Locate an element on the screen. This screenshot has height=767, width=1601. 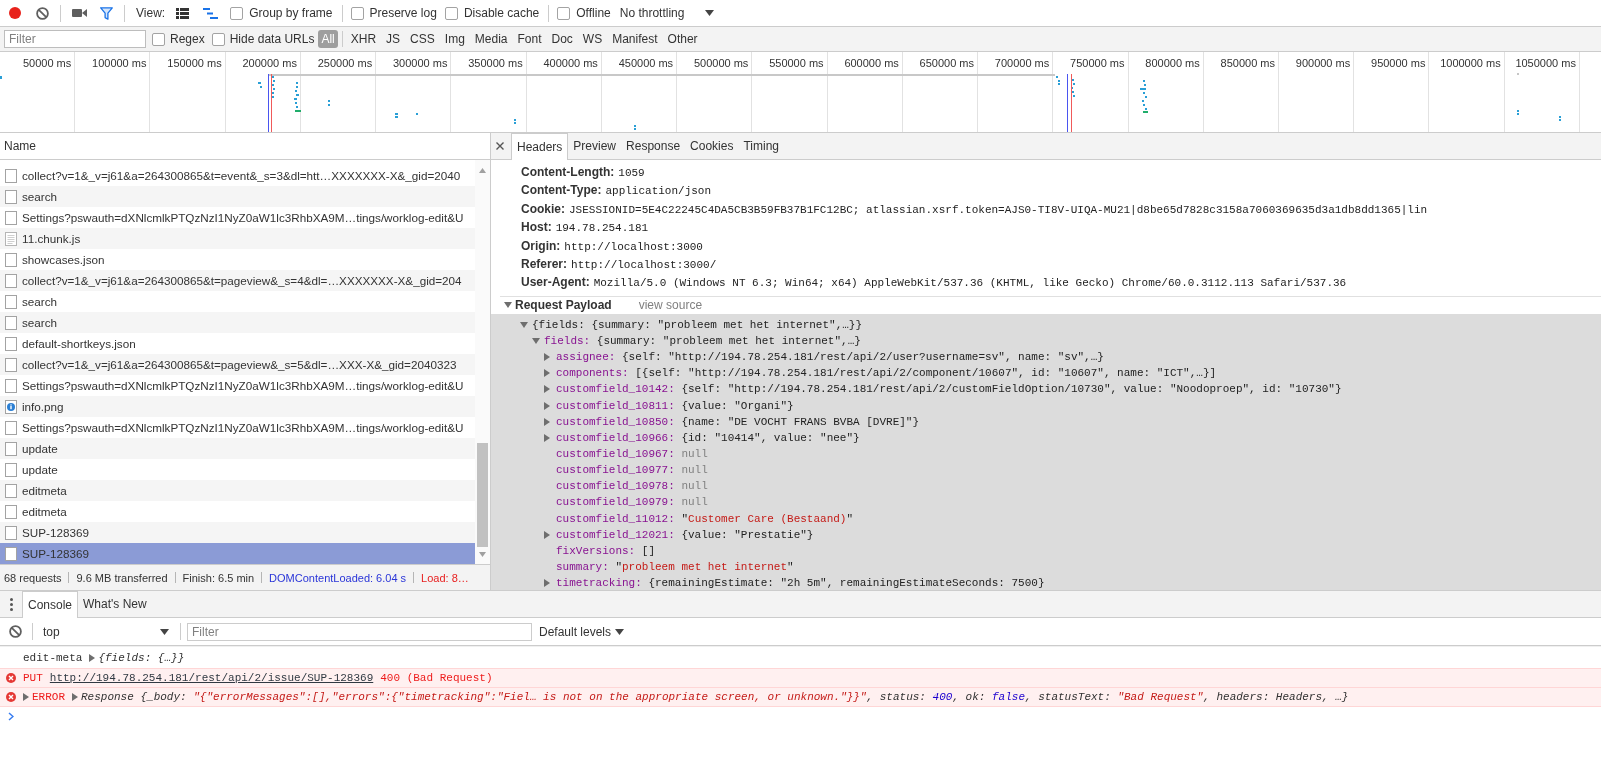
record-icon is located at coordinates (15, 13).